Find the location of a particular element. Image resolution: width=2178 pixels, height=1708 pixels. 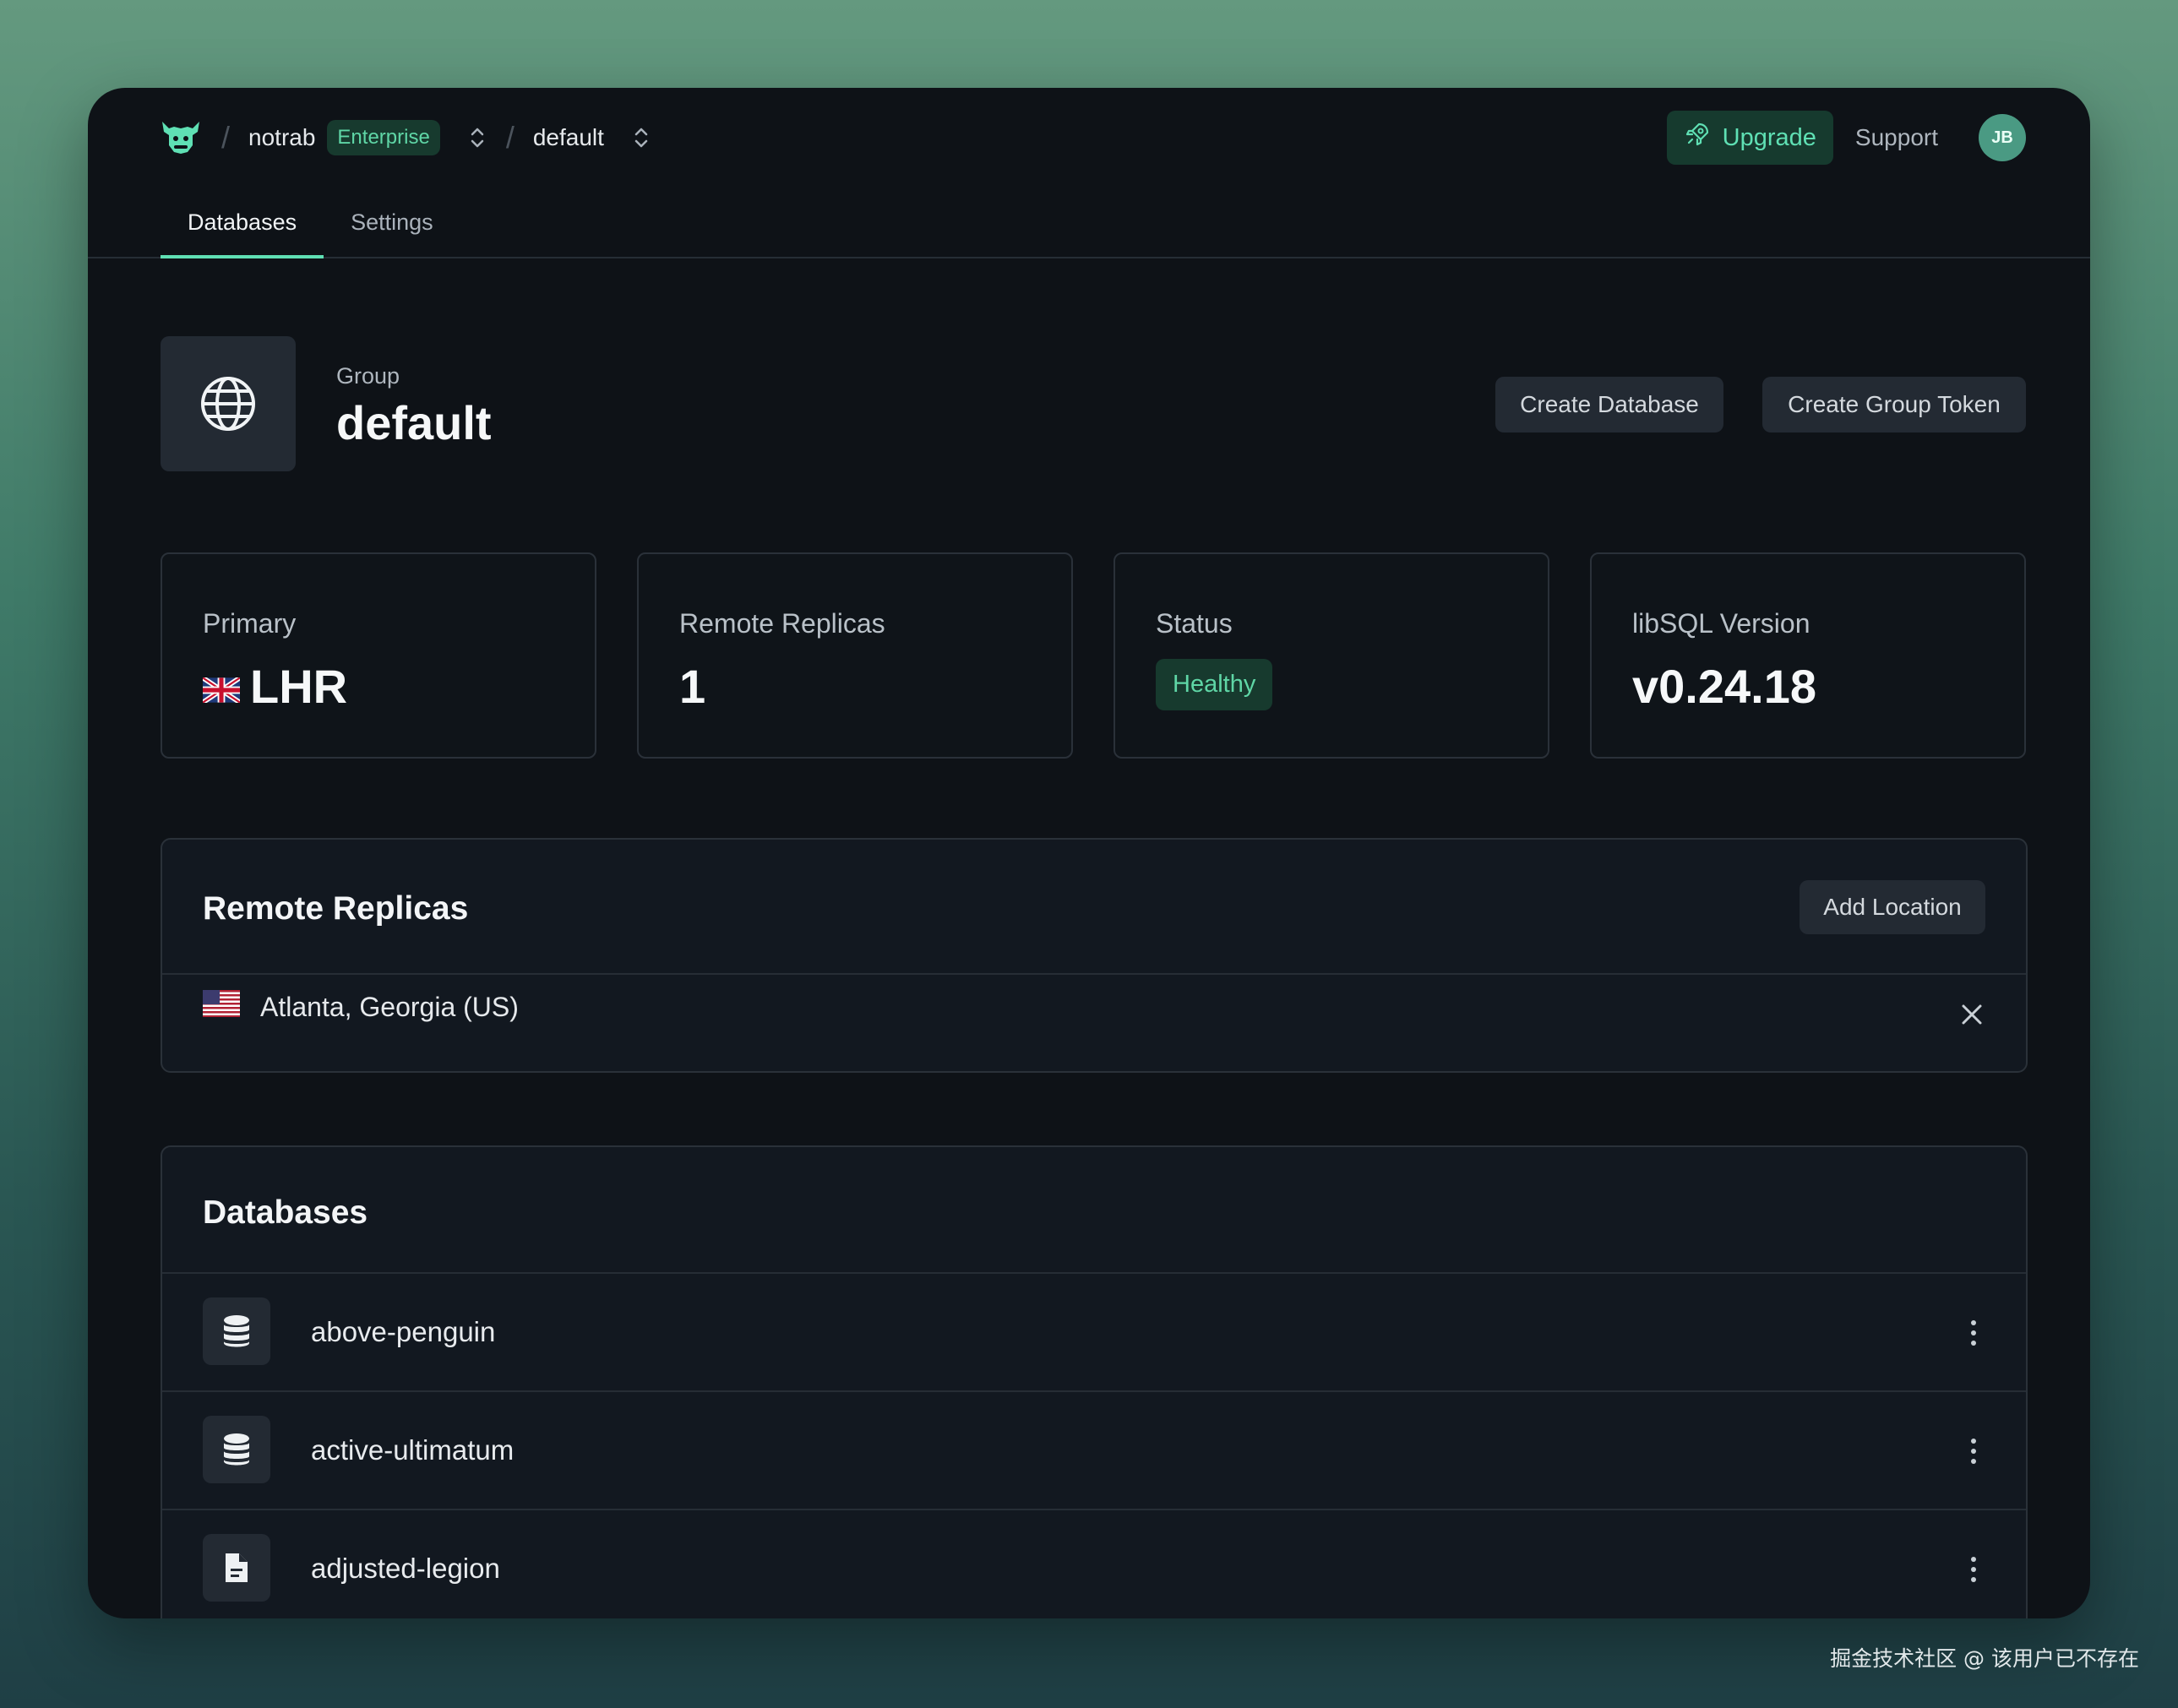

tab-databases: Databases is located at coordinates (242, 223).